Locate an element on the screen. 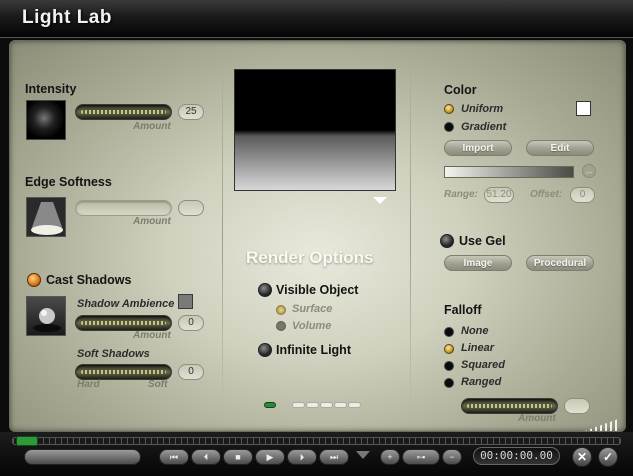  cast-shadows-heading: Cast Shadows is located at coordinates (89, 280).